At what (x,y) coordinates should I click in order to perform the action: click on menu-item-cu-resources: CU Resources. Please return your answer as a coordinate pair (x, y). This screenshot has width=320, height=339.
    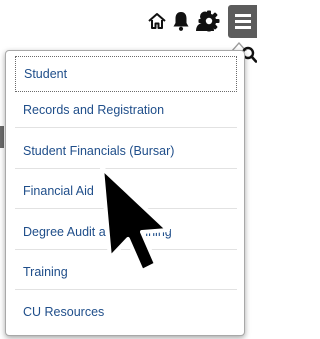
    Looking at the image, I should click on (126, 312).